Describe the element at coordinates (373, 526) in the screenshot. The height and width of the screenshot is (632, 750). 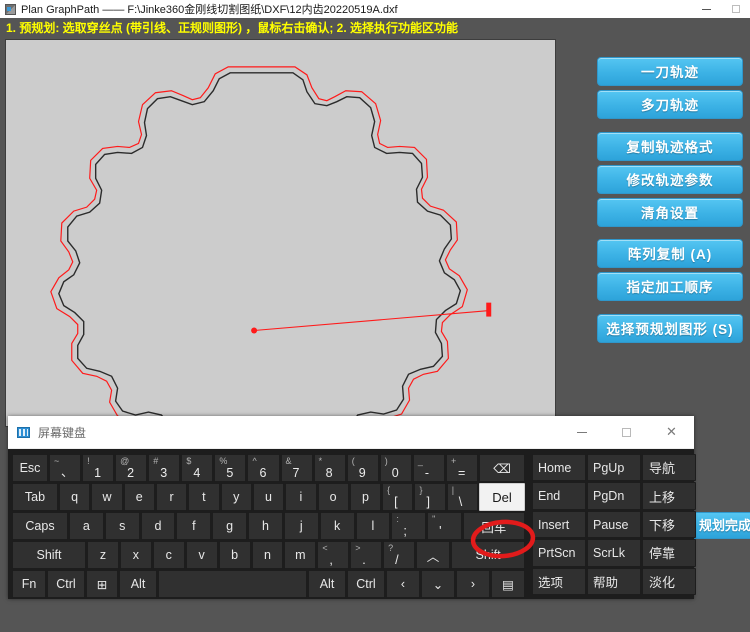
I see `key-l: l` at that location.